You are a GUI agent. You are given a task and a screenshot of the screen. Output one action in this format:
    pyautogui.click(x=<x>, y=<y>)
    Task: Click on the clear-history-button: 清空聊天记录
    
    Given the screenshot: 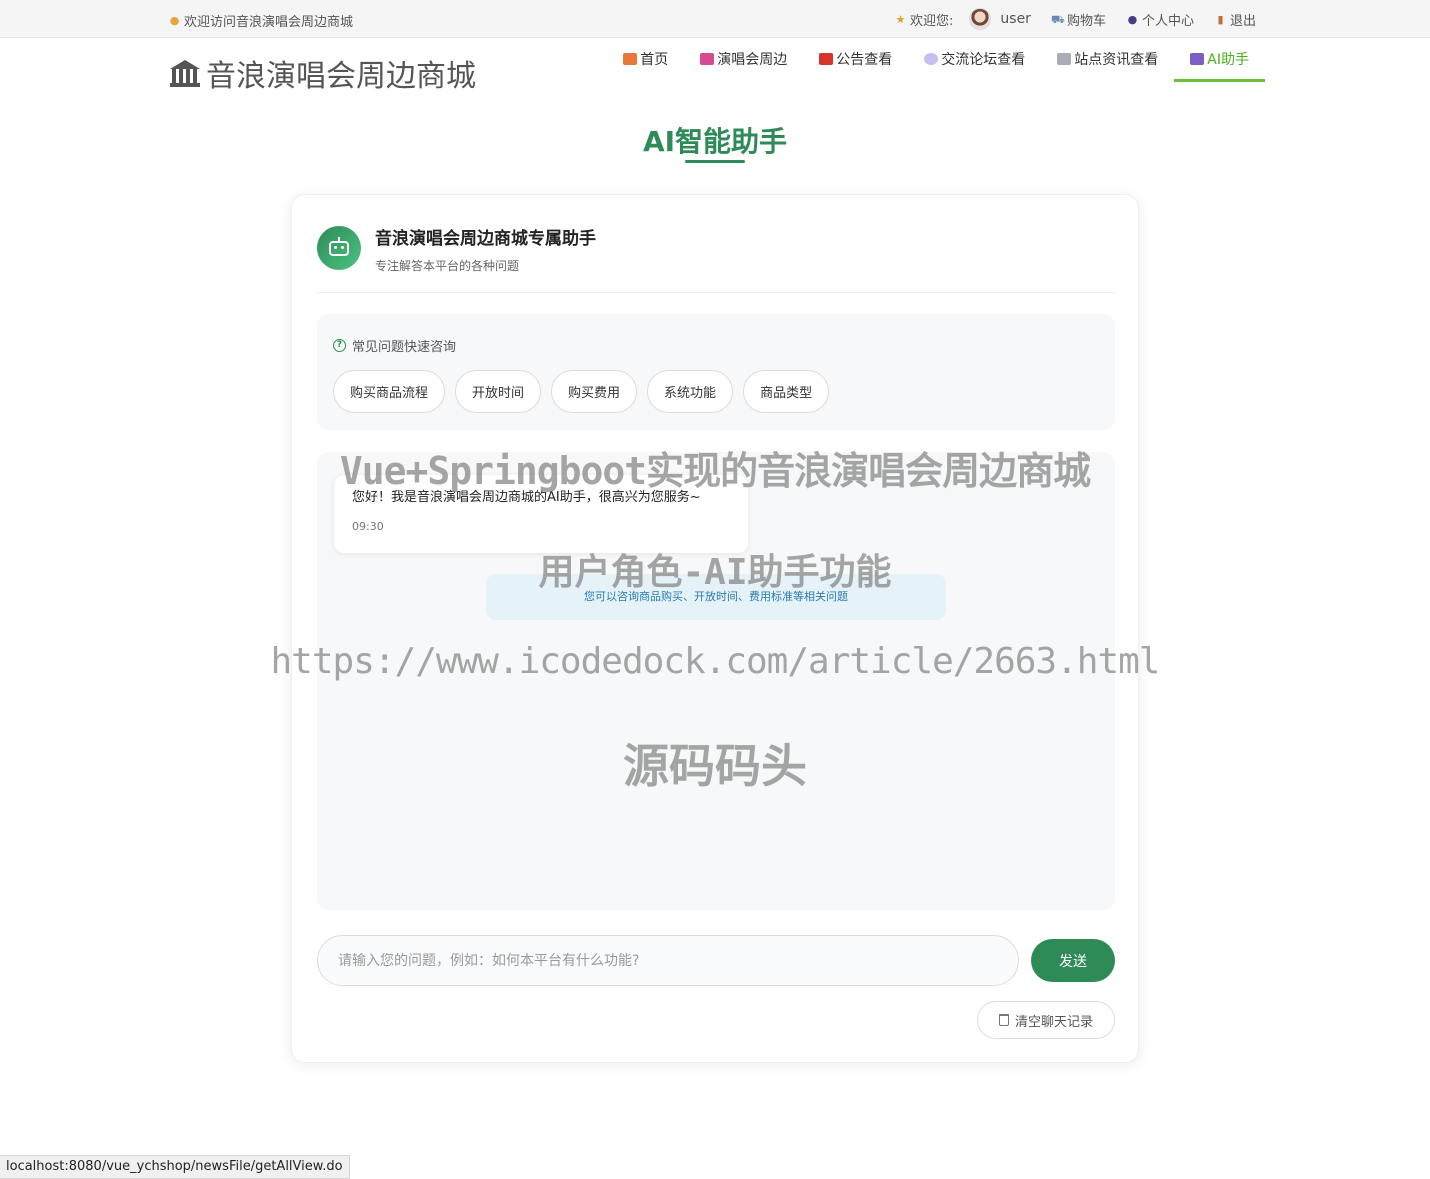 What is the action you would take?
    pyautogui.click(x=1046, y=1020)
    